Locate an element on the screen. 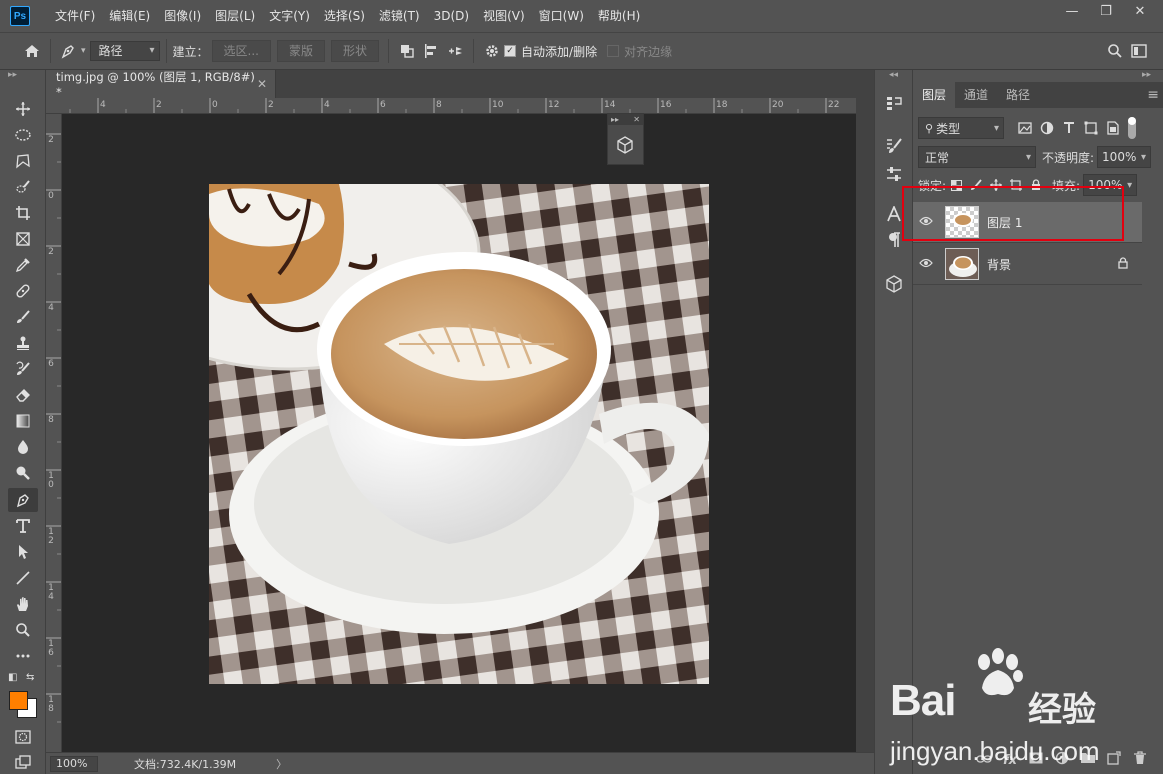  default-colors-icon: ◧ is located at coordinates (12, 677).